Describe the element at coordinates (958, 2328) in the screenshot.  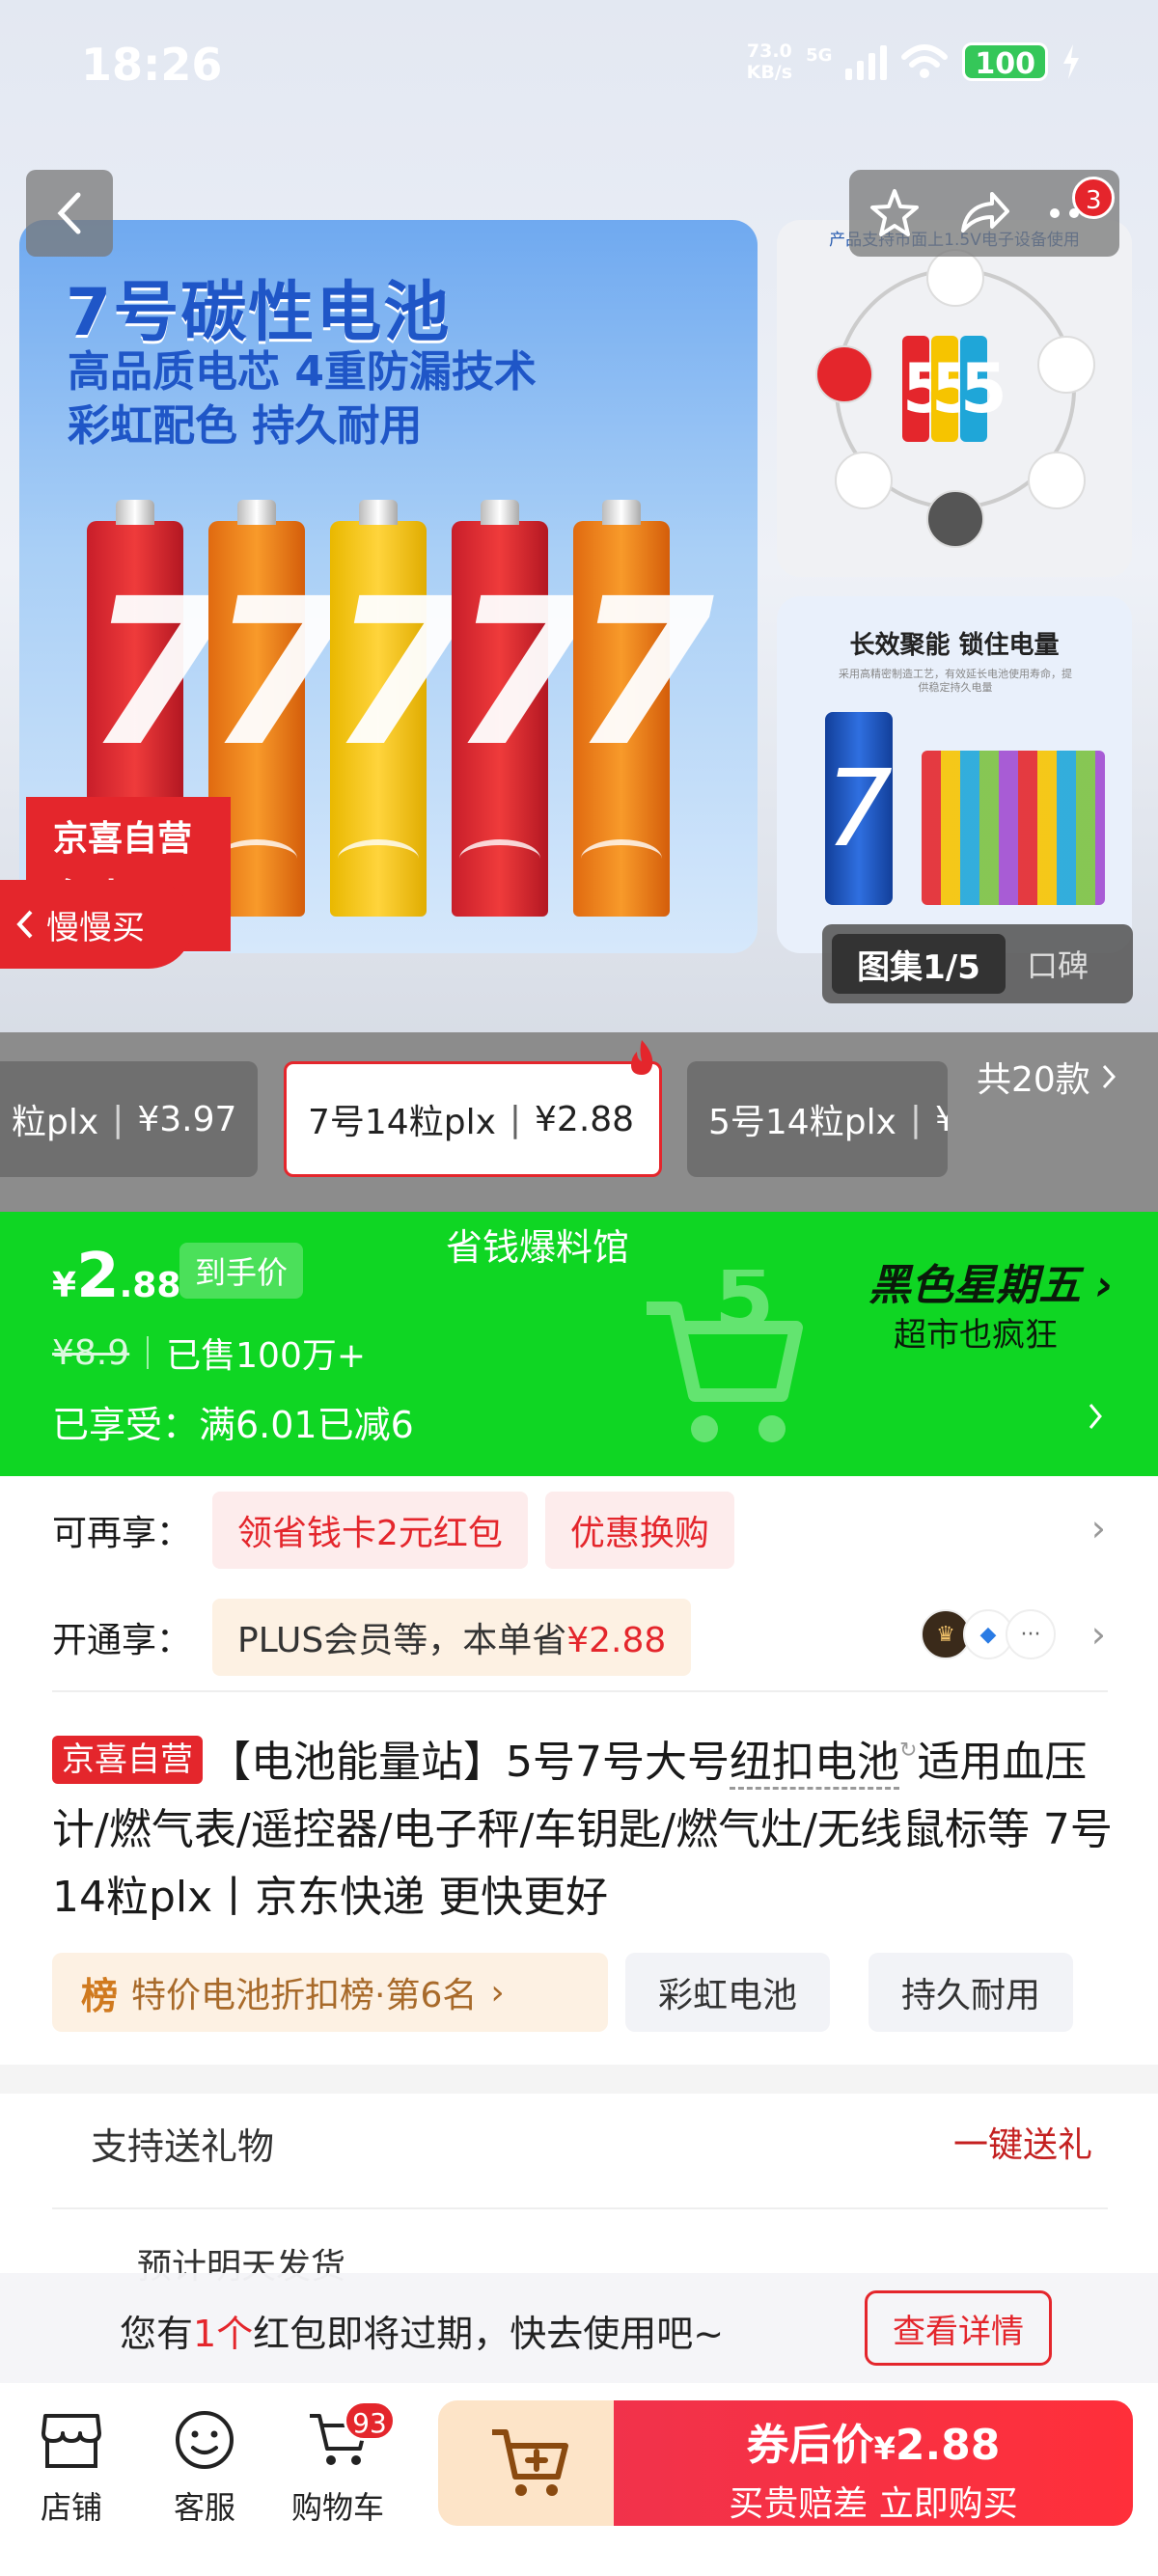
I see `view-details-button: 查看详情` at that location.